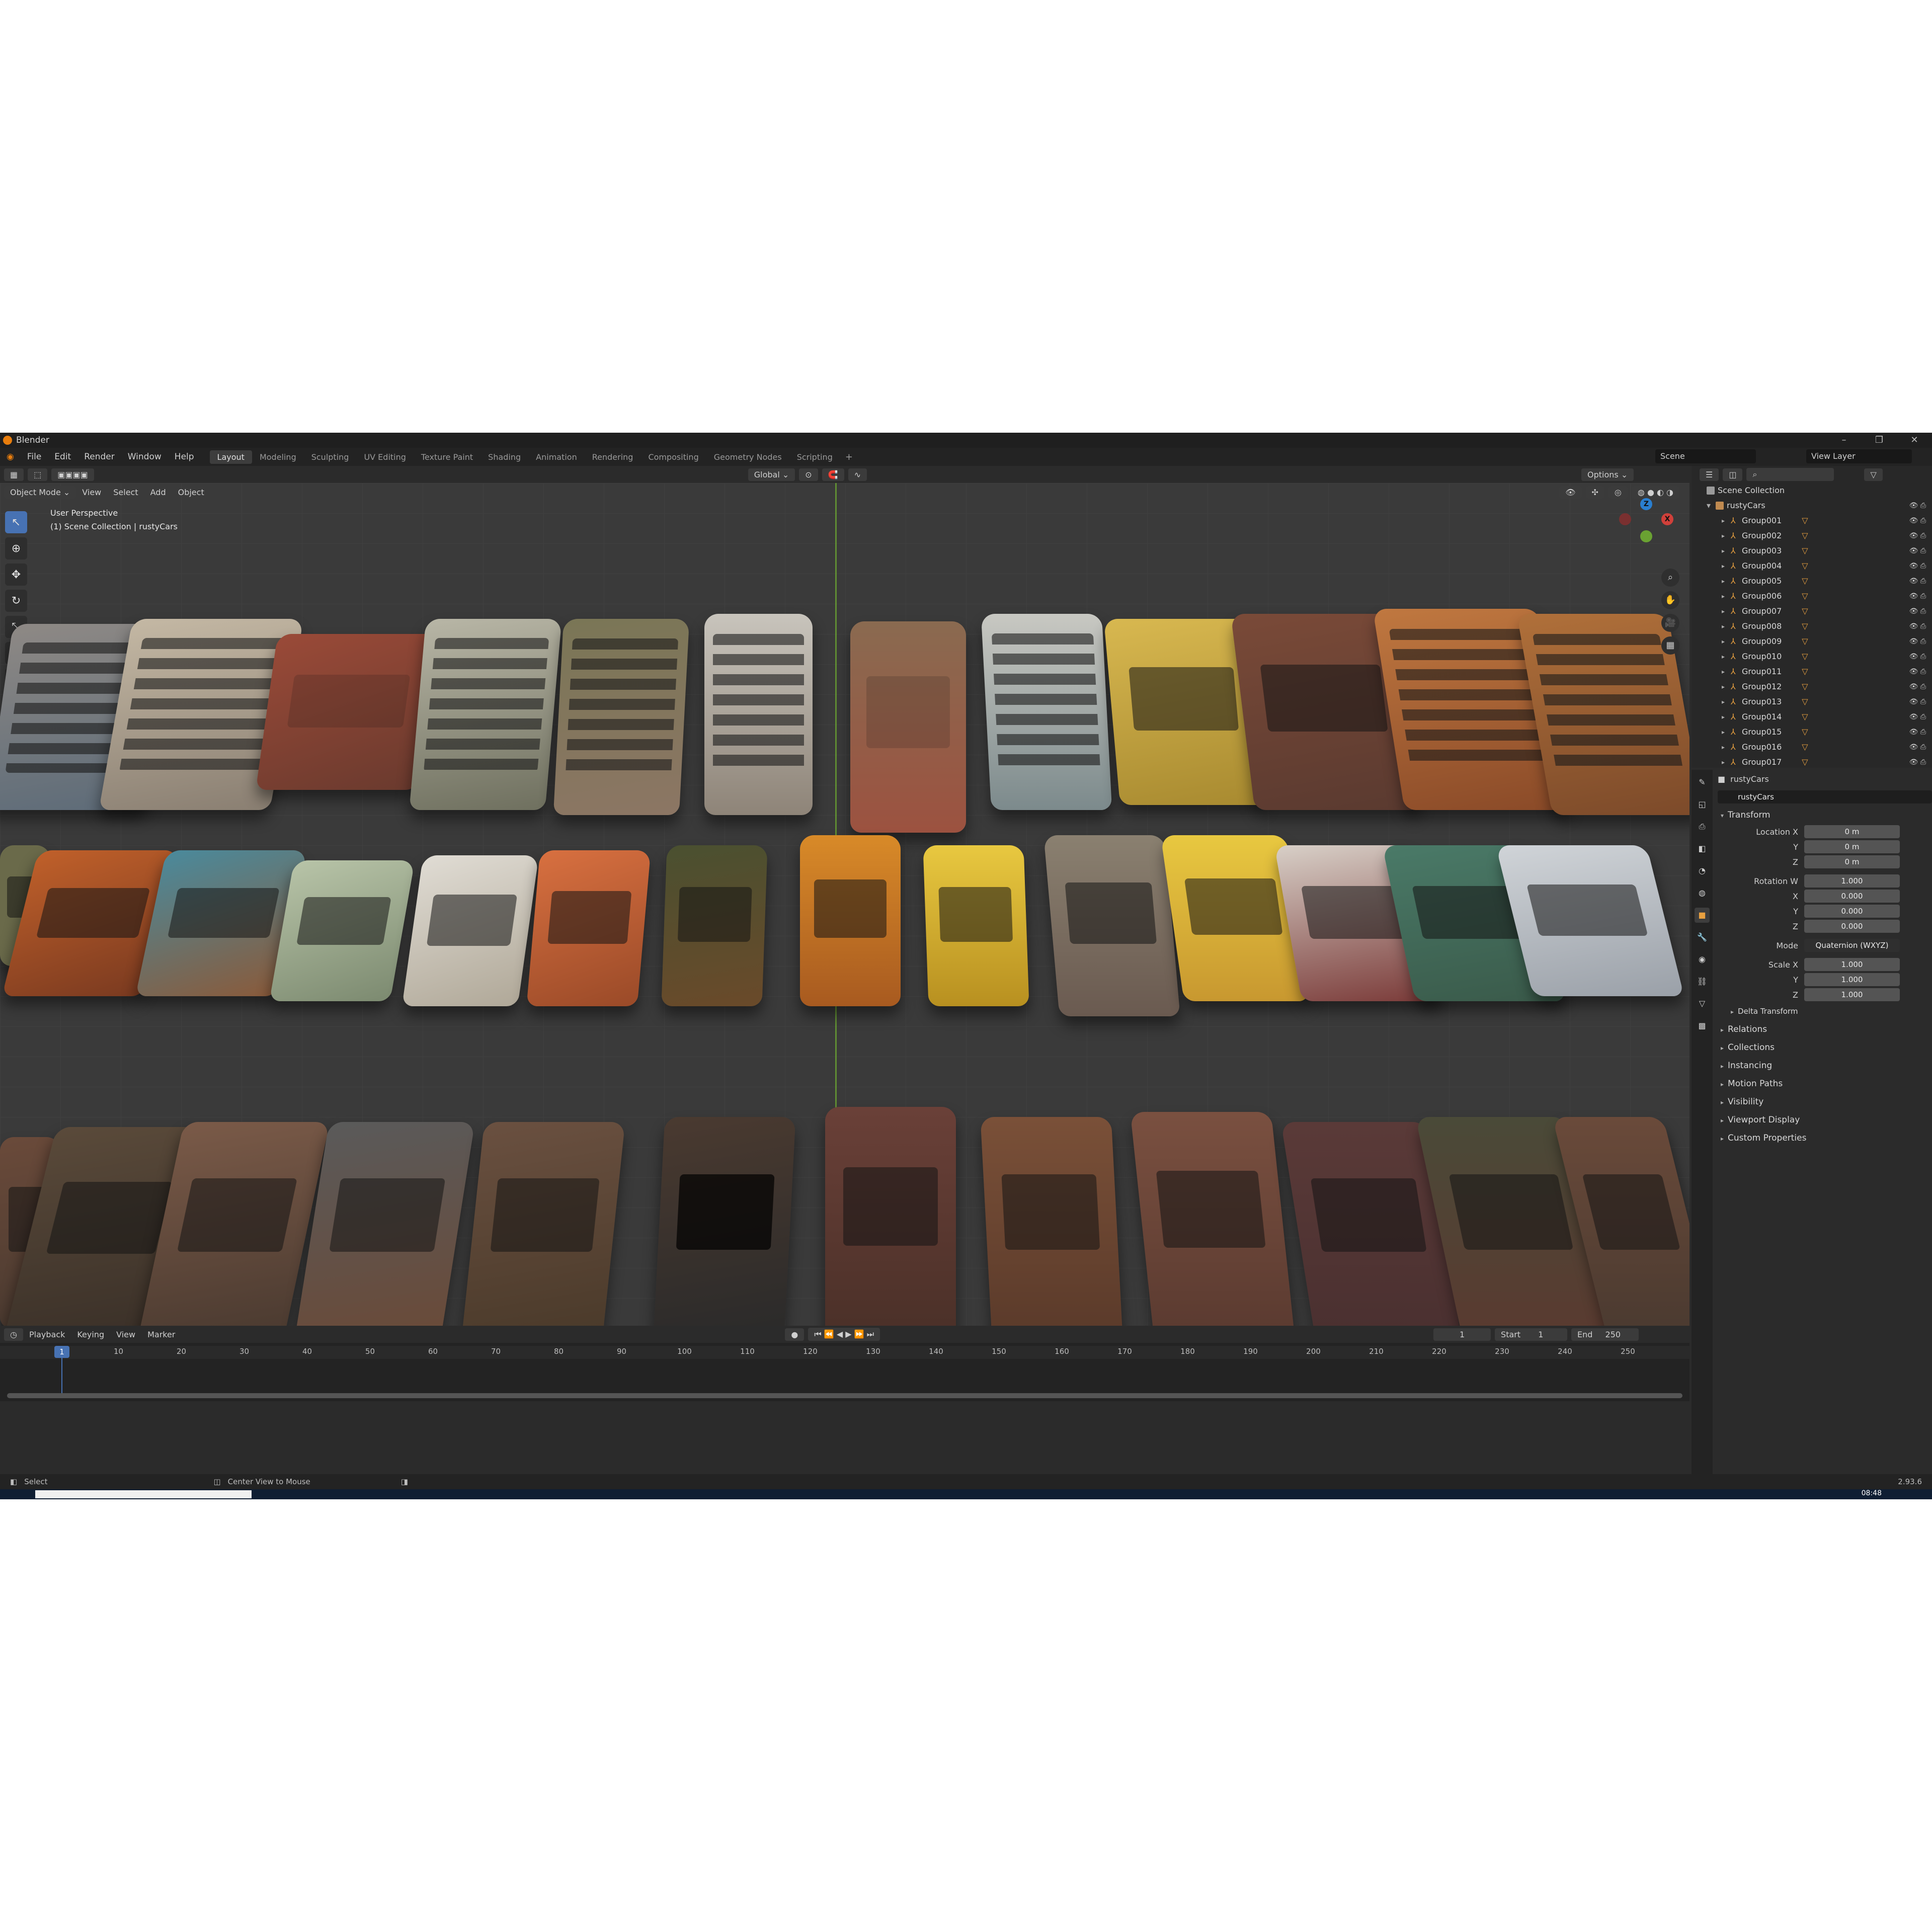  What do you see at coordinates (795, 1334) in the screenshot?
I see `record-icon: ●` at bounding box center [795, 1334].